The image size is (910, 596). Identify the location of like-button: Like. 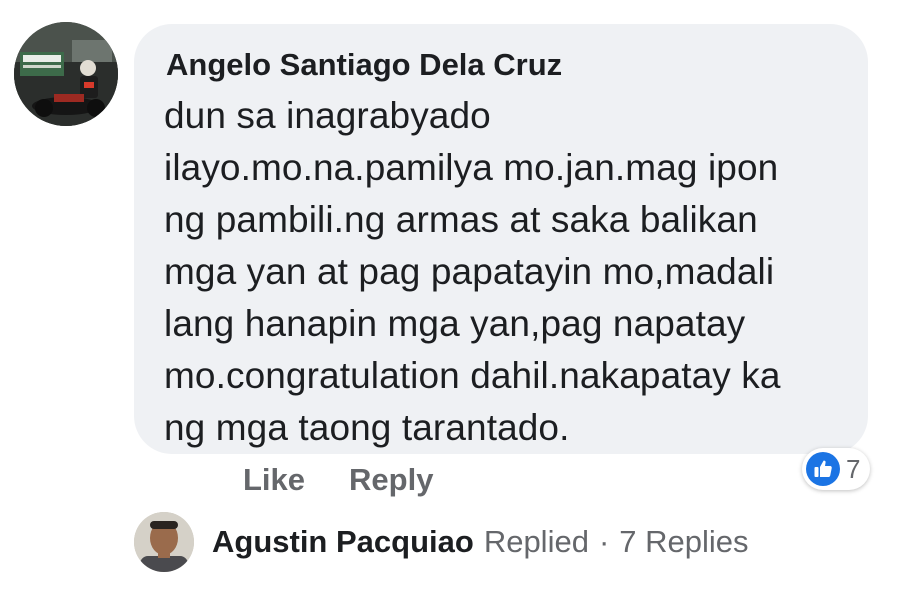
(274, 480).